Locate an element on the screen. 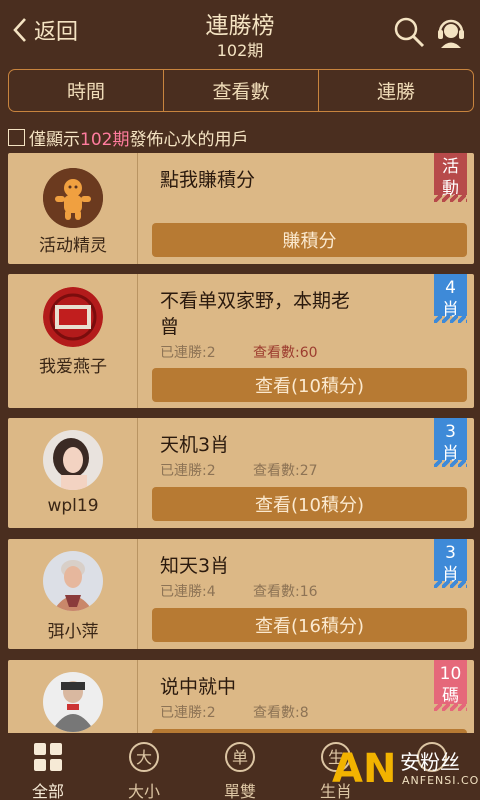 Image resolution: width=480 pixels, height=800 pixels. search-icon is located at coordinates (409, 32).